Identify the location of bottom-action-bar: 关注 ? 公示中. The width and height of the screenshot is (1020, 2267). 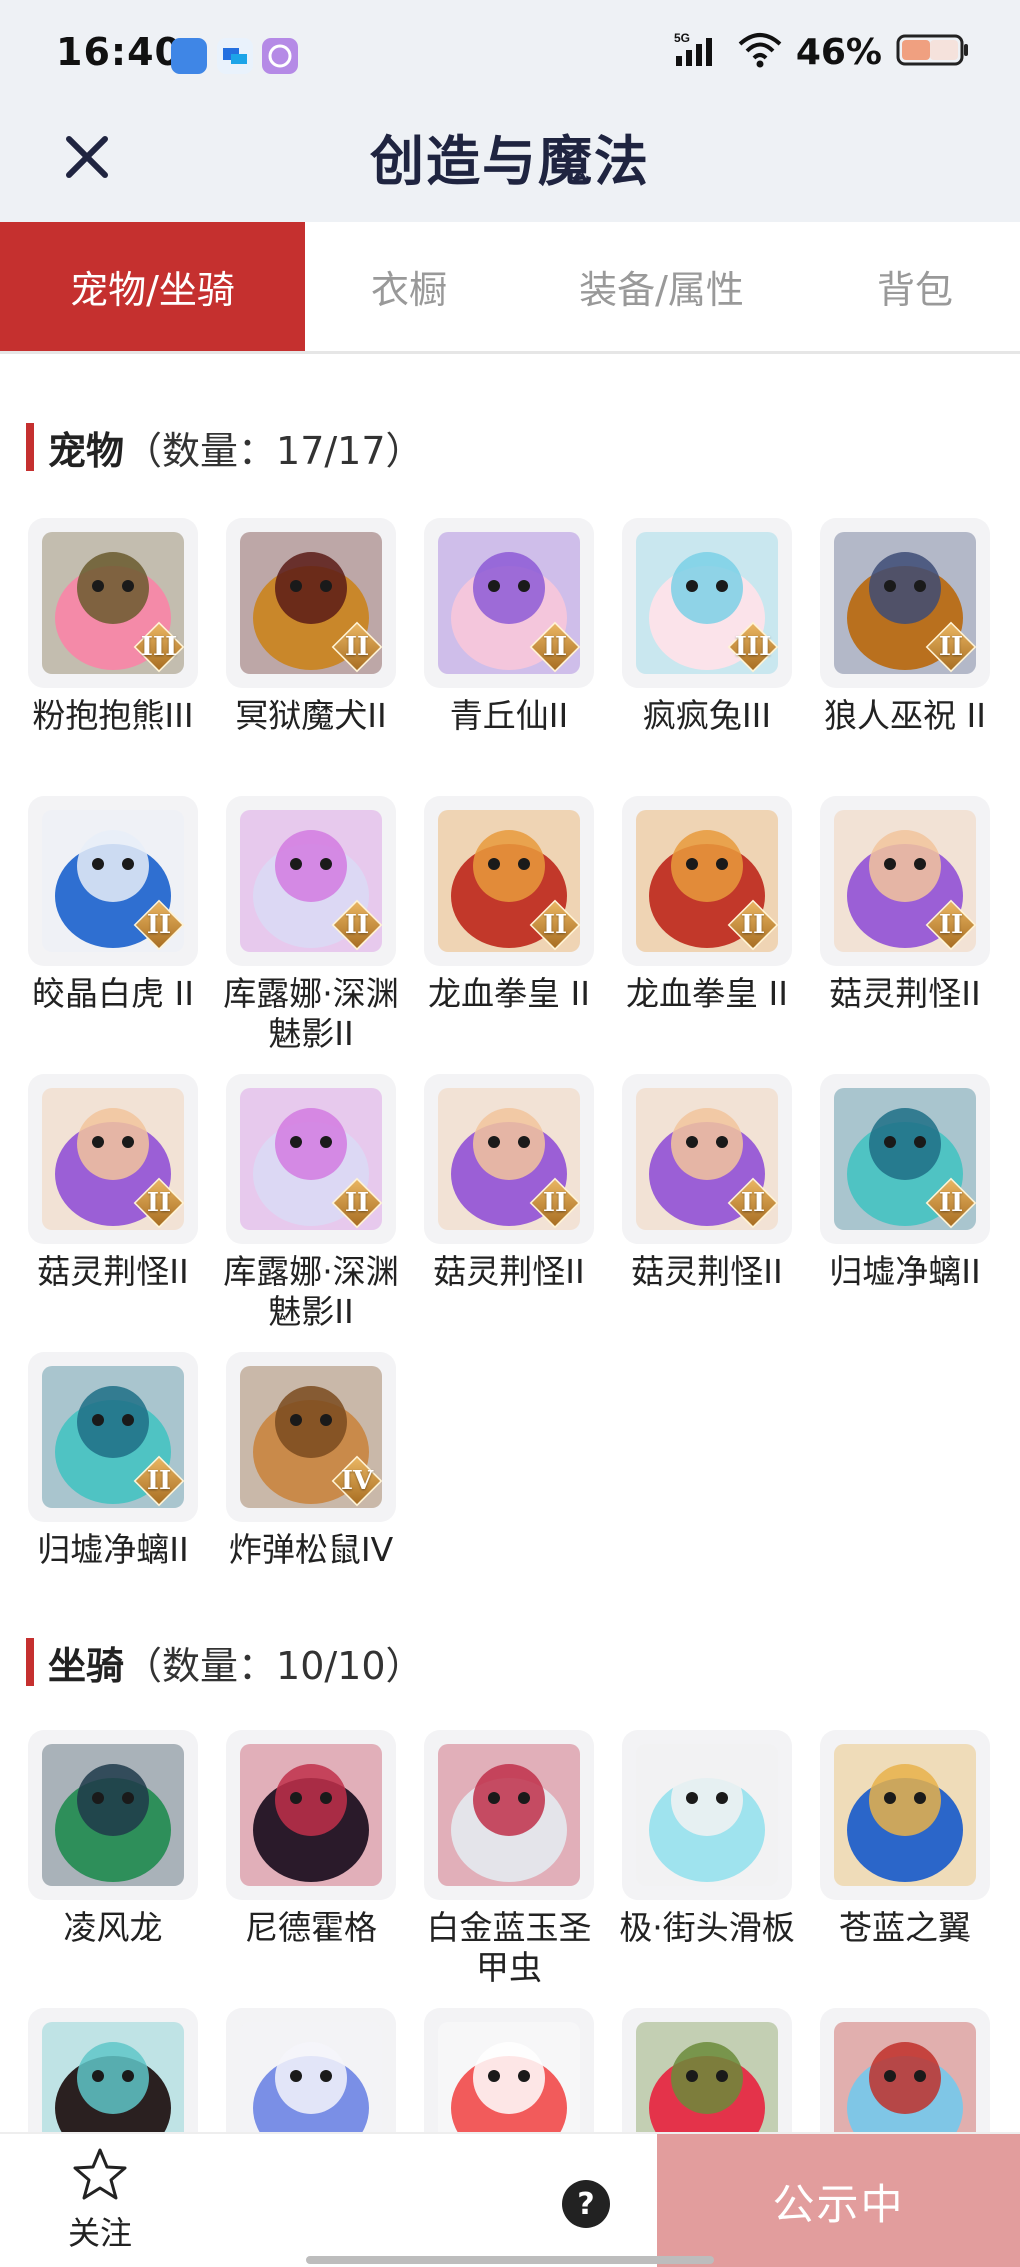
(510, 2199).